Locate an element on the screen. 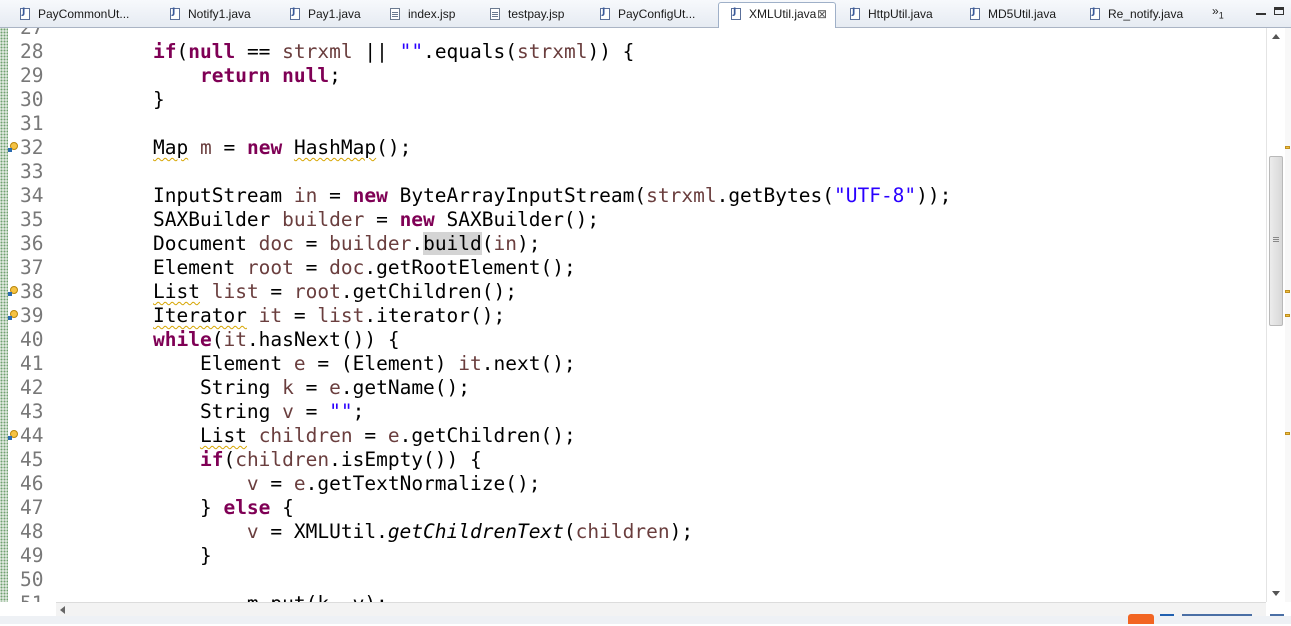 The width and height of the screenshot is (1291, 626). tray-icons is located at coordinates (1217, 620).